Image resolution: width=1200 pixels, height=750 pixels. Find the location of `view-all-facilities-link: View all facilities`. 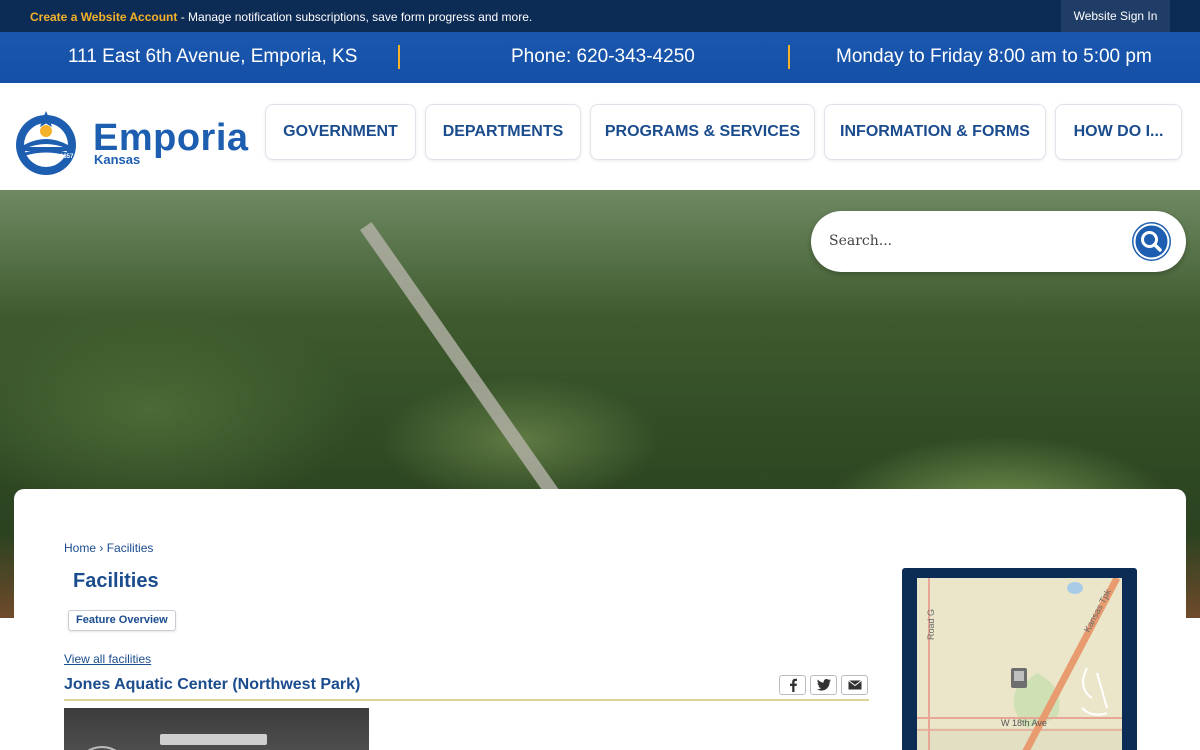

view-all-facilities-link: View all facilities is located at coordinates (107, 659).